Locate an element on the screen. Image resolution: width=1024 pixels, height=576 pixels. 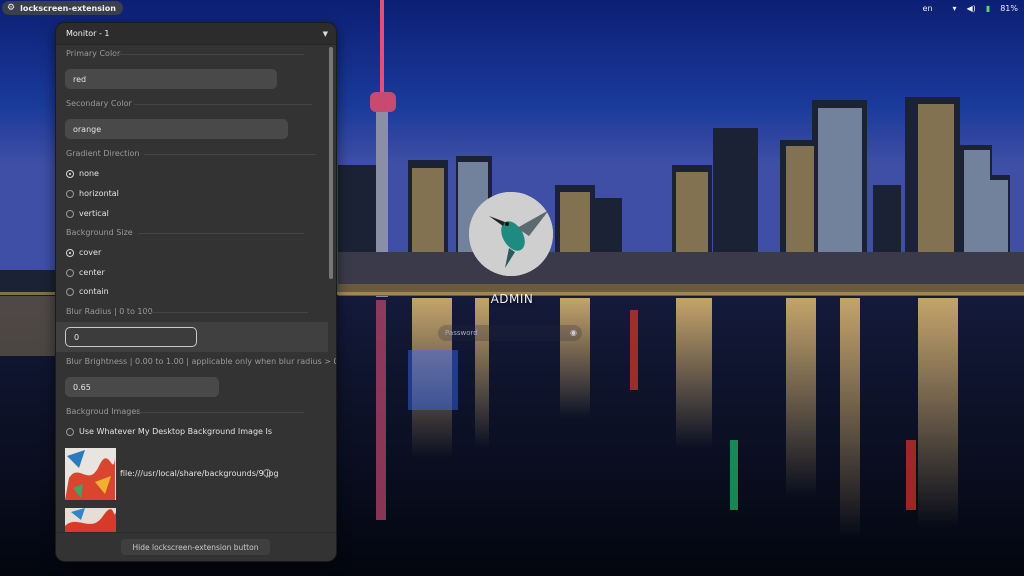
background-image-radio is located at coordinates (267, 473).